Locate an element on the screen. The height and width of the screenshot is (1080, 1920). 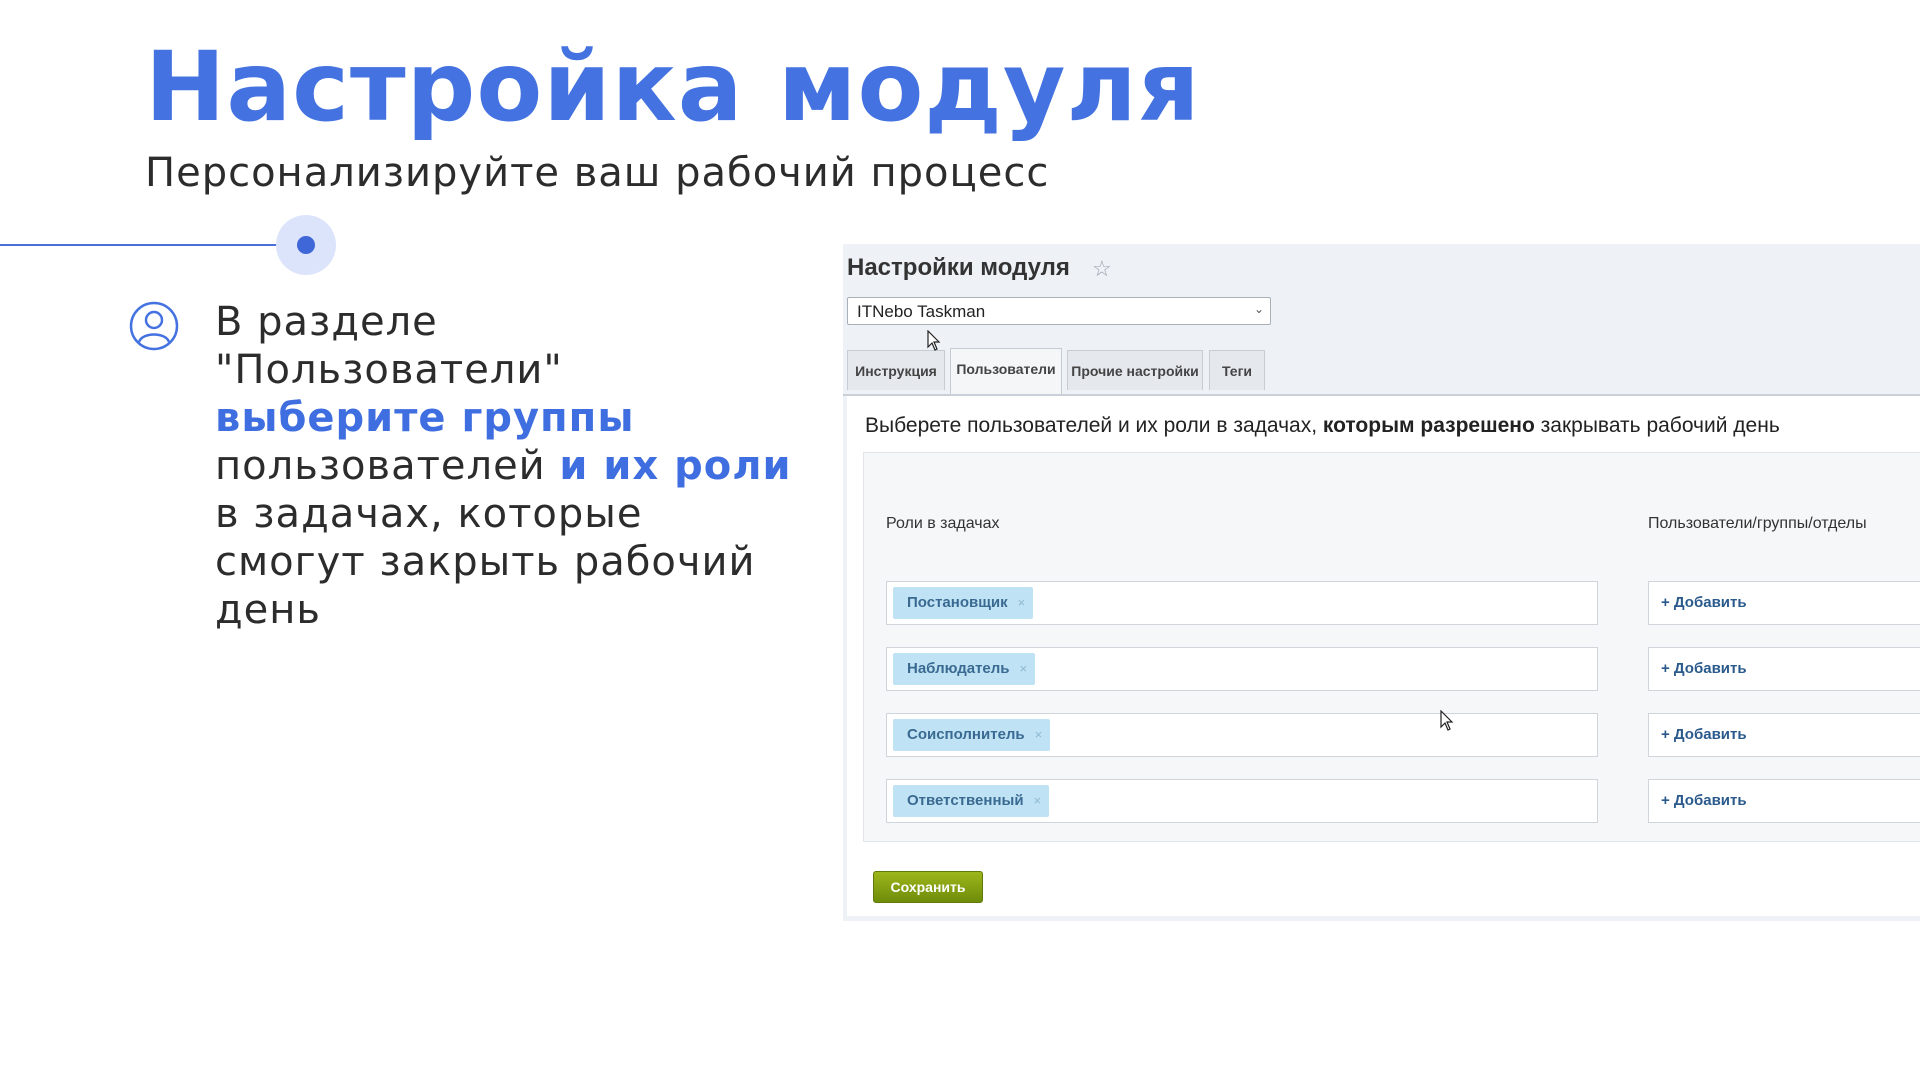
role-label: Ответственный is located at coordinates (965, 800).